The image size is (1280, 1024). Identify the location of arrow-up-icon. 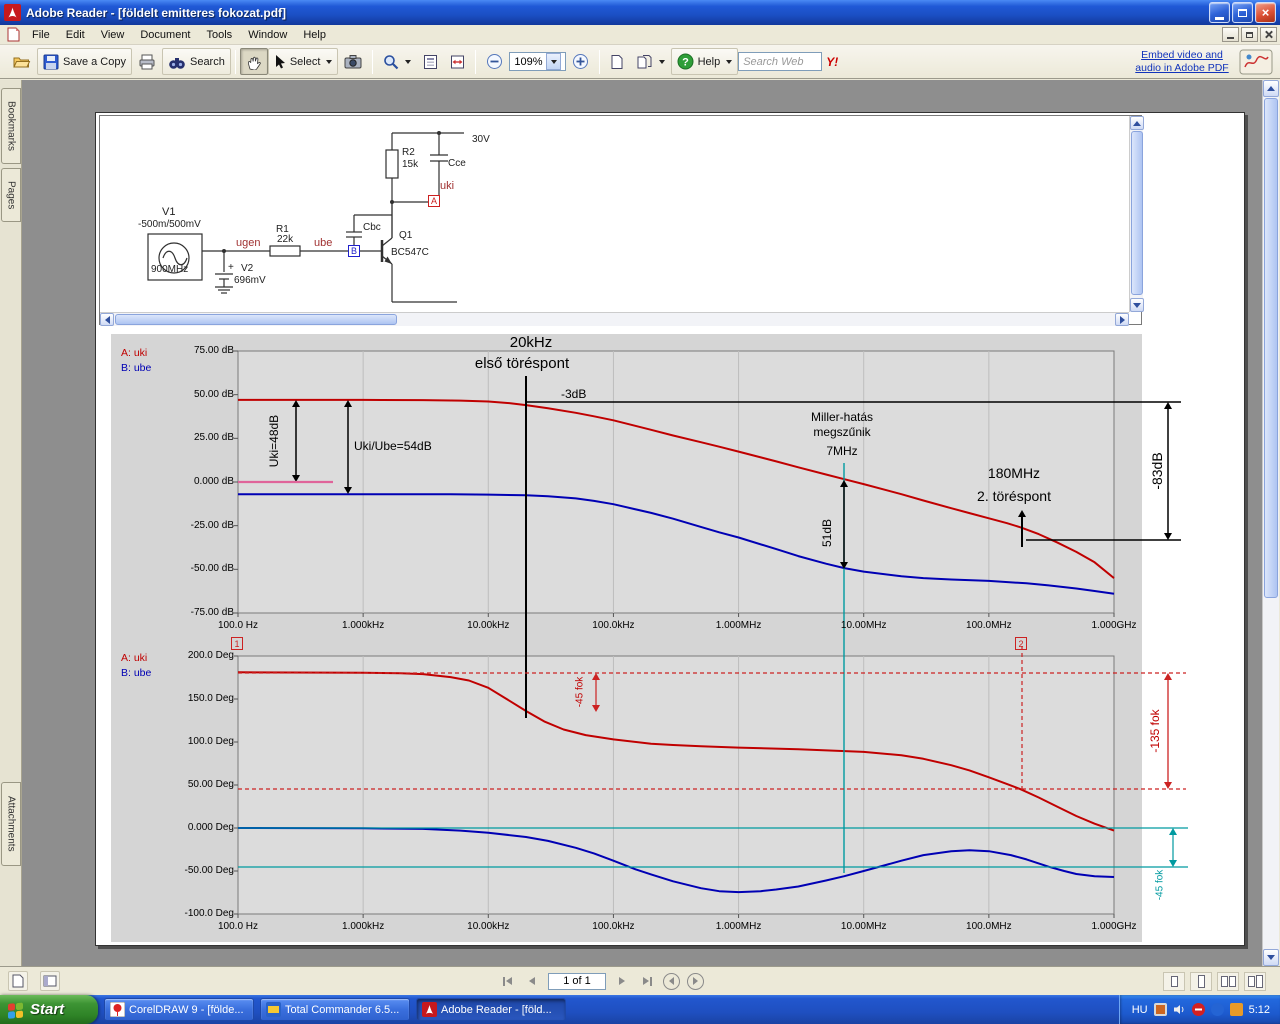
(1271, 88).